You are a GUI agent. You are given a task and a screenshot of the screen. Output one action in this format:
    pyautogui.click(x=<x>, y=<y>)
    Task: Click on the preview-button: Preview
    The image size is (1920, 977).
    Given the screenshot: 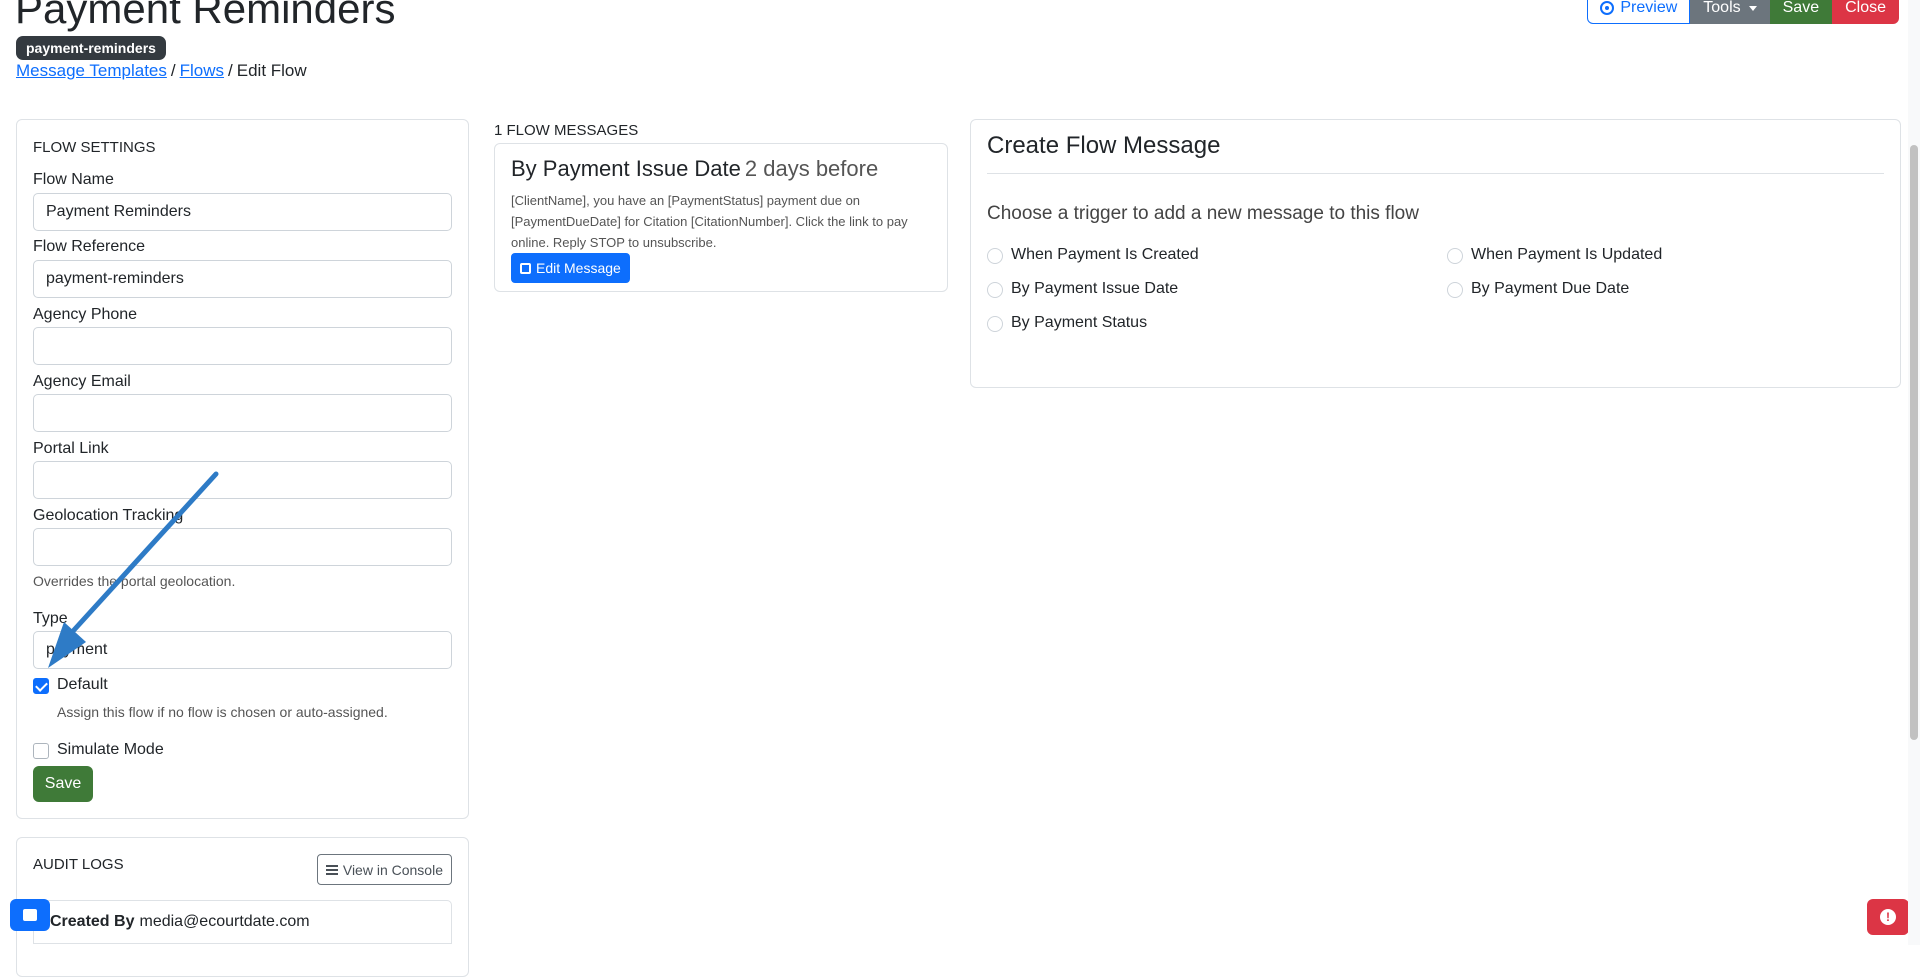 What is the action you would take?
    pyautogui.click(x=1639, y=12)
    